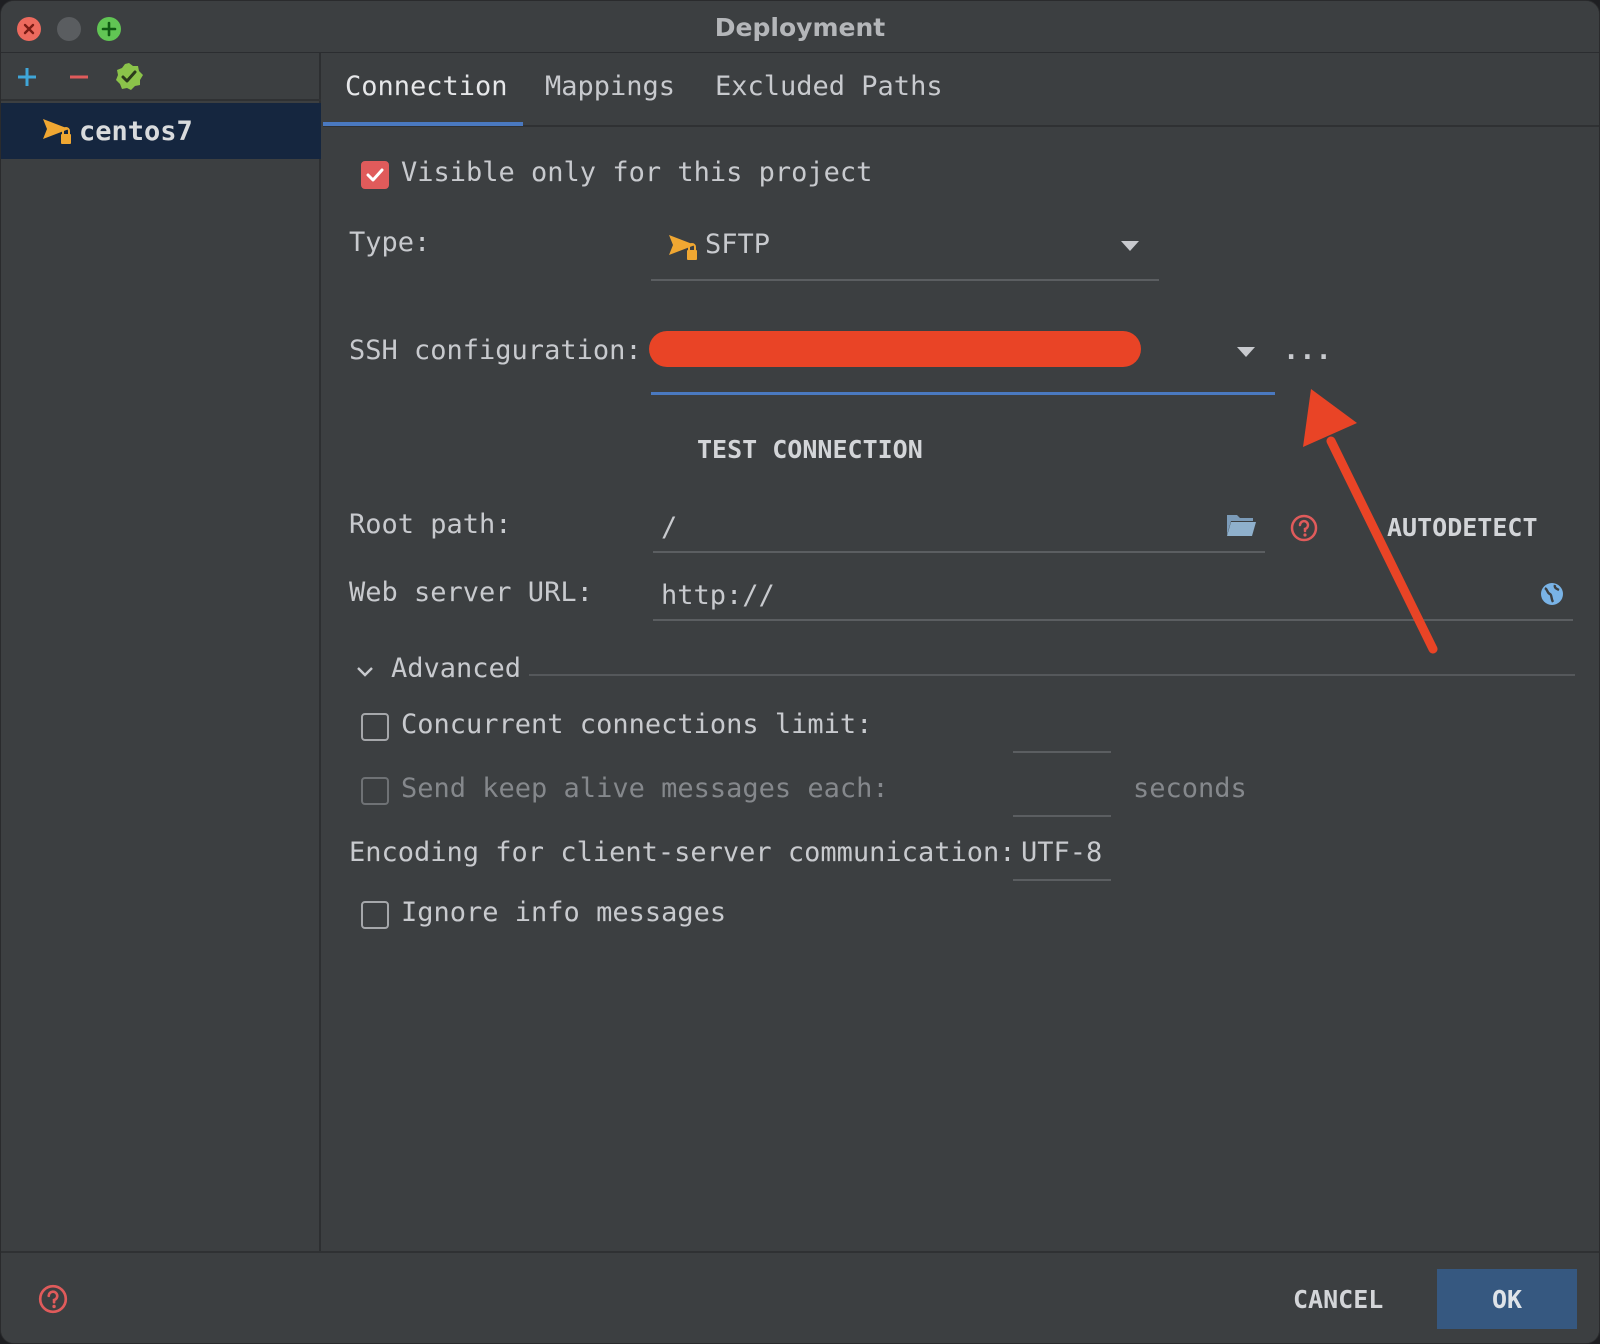  What do you see at coordinates (959, 552) in the screenshot?
I see `root-path-underline` at bounding box center [959, 552].